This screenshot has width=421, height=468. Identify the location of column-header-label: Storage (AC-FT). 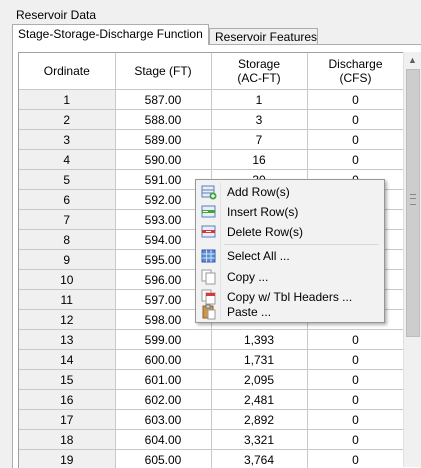
(258, 71).